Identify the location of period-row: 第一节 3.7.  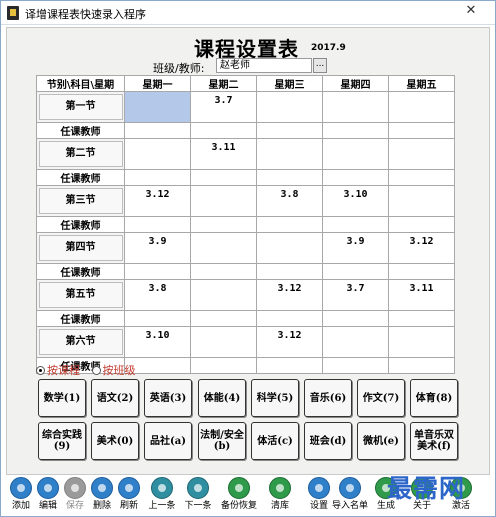
(245, 107).